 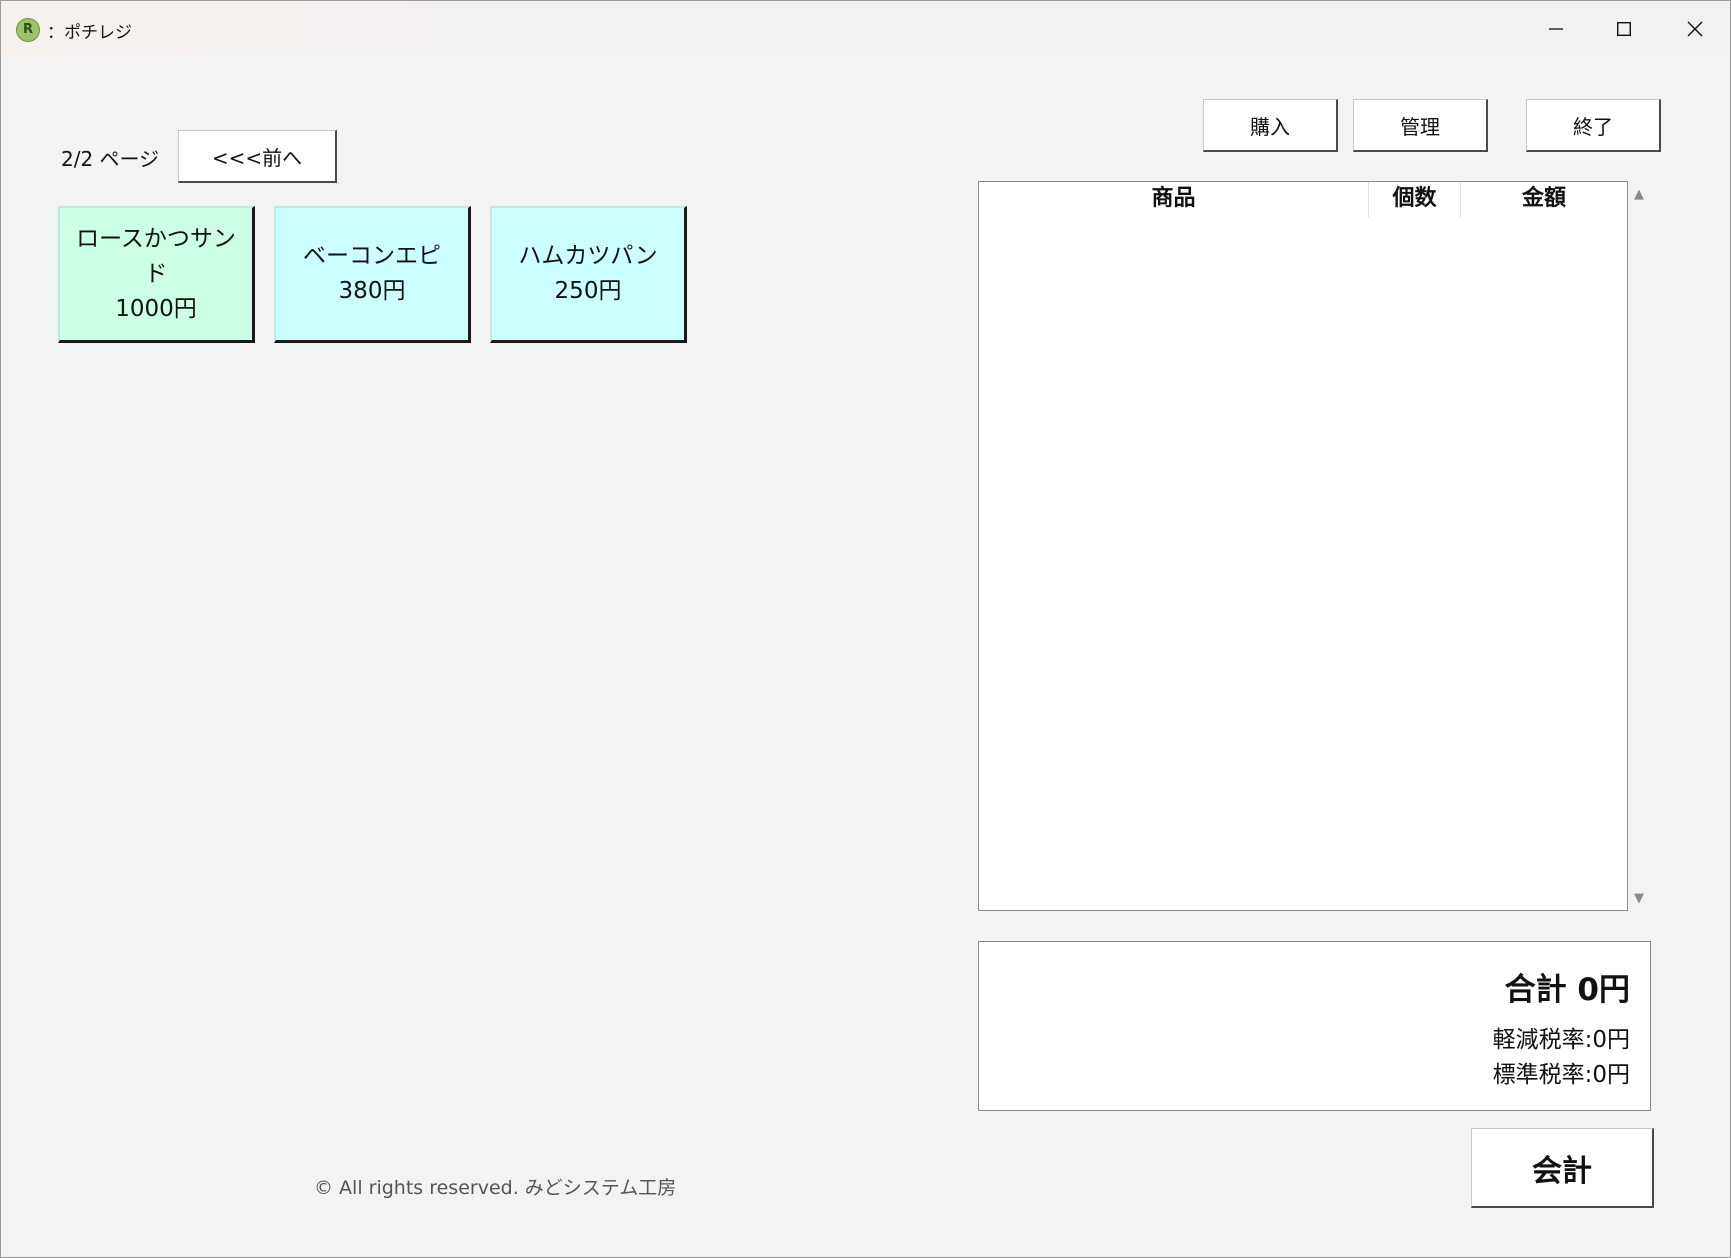 I want to click on scroll-up-icon: ▲, so click(x=1639, y=194).